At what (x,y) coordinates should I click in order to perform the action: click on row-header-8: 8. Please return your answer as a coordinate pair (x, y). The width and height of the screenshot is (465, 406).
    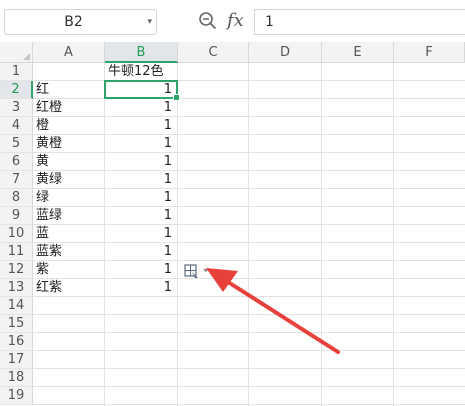
    Looking at the image, I should click on (16, 198).